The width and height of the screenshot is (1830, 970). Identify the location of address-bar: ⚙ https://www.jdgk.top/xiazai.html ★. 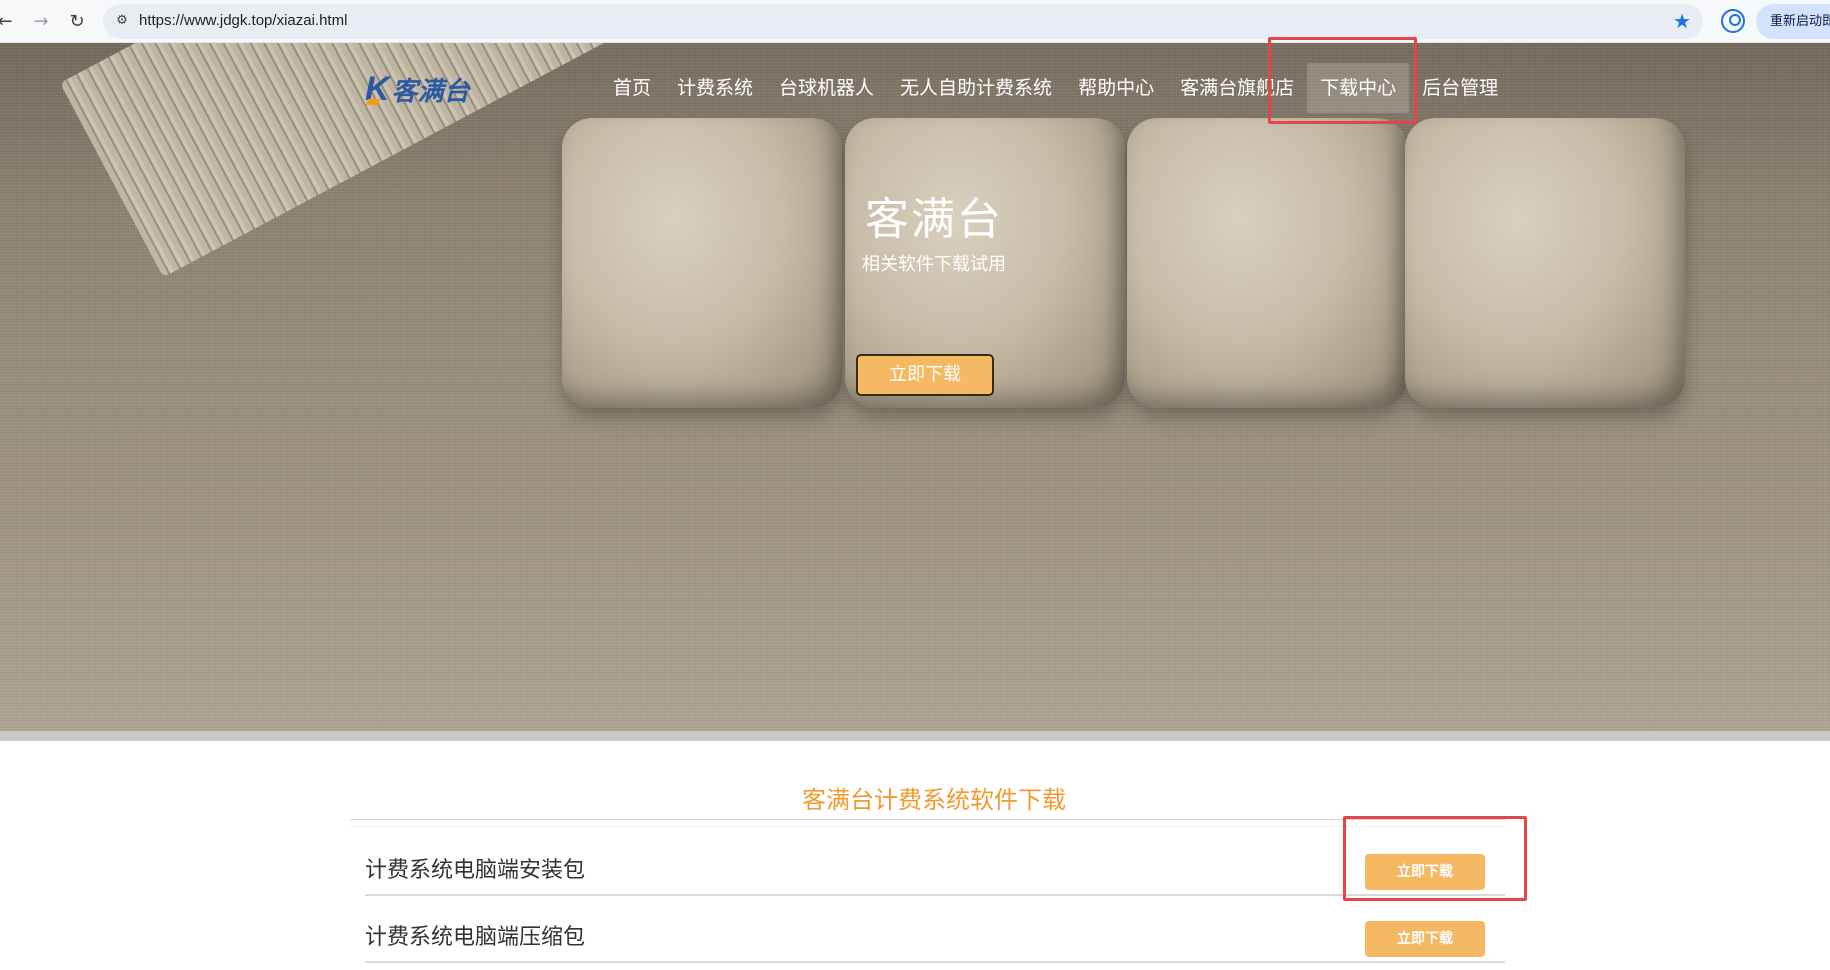
(903, 21).